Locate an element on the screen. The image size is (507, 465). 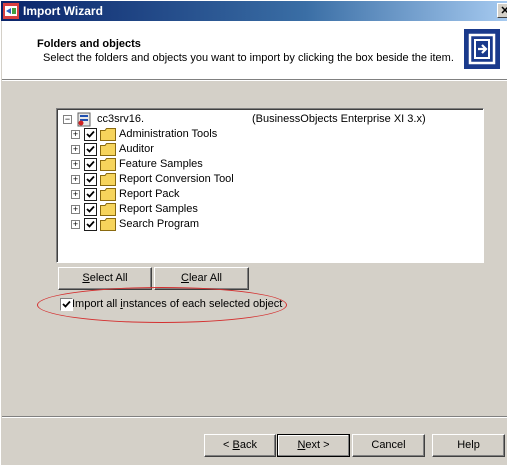
clear-all-label: lear All is located at coordinates (205, 278).